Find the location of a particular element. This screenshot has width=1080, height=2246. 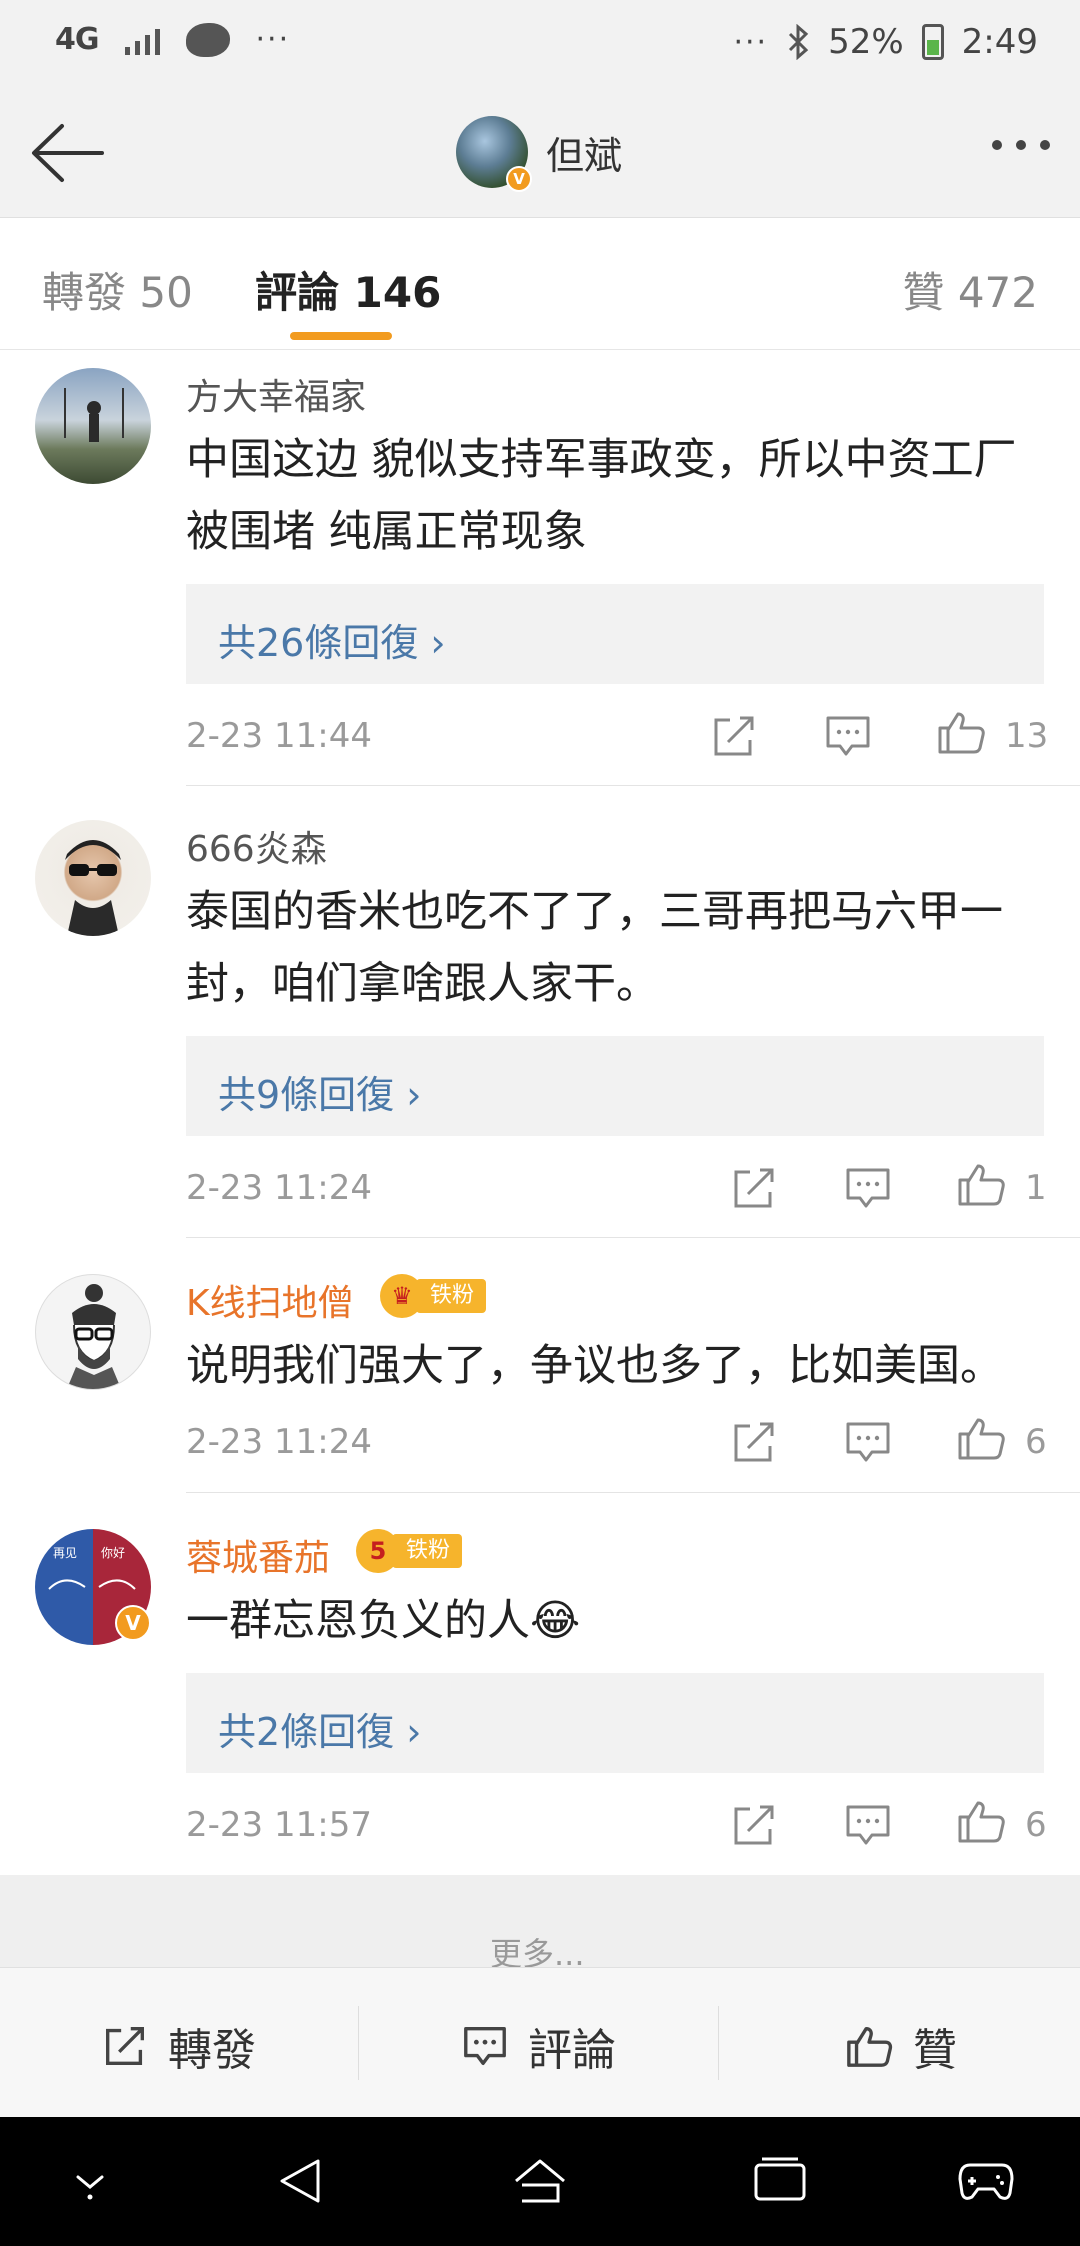

avatar: 再见 你好 V is located at coordinates (93, 1587).